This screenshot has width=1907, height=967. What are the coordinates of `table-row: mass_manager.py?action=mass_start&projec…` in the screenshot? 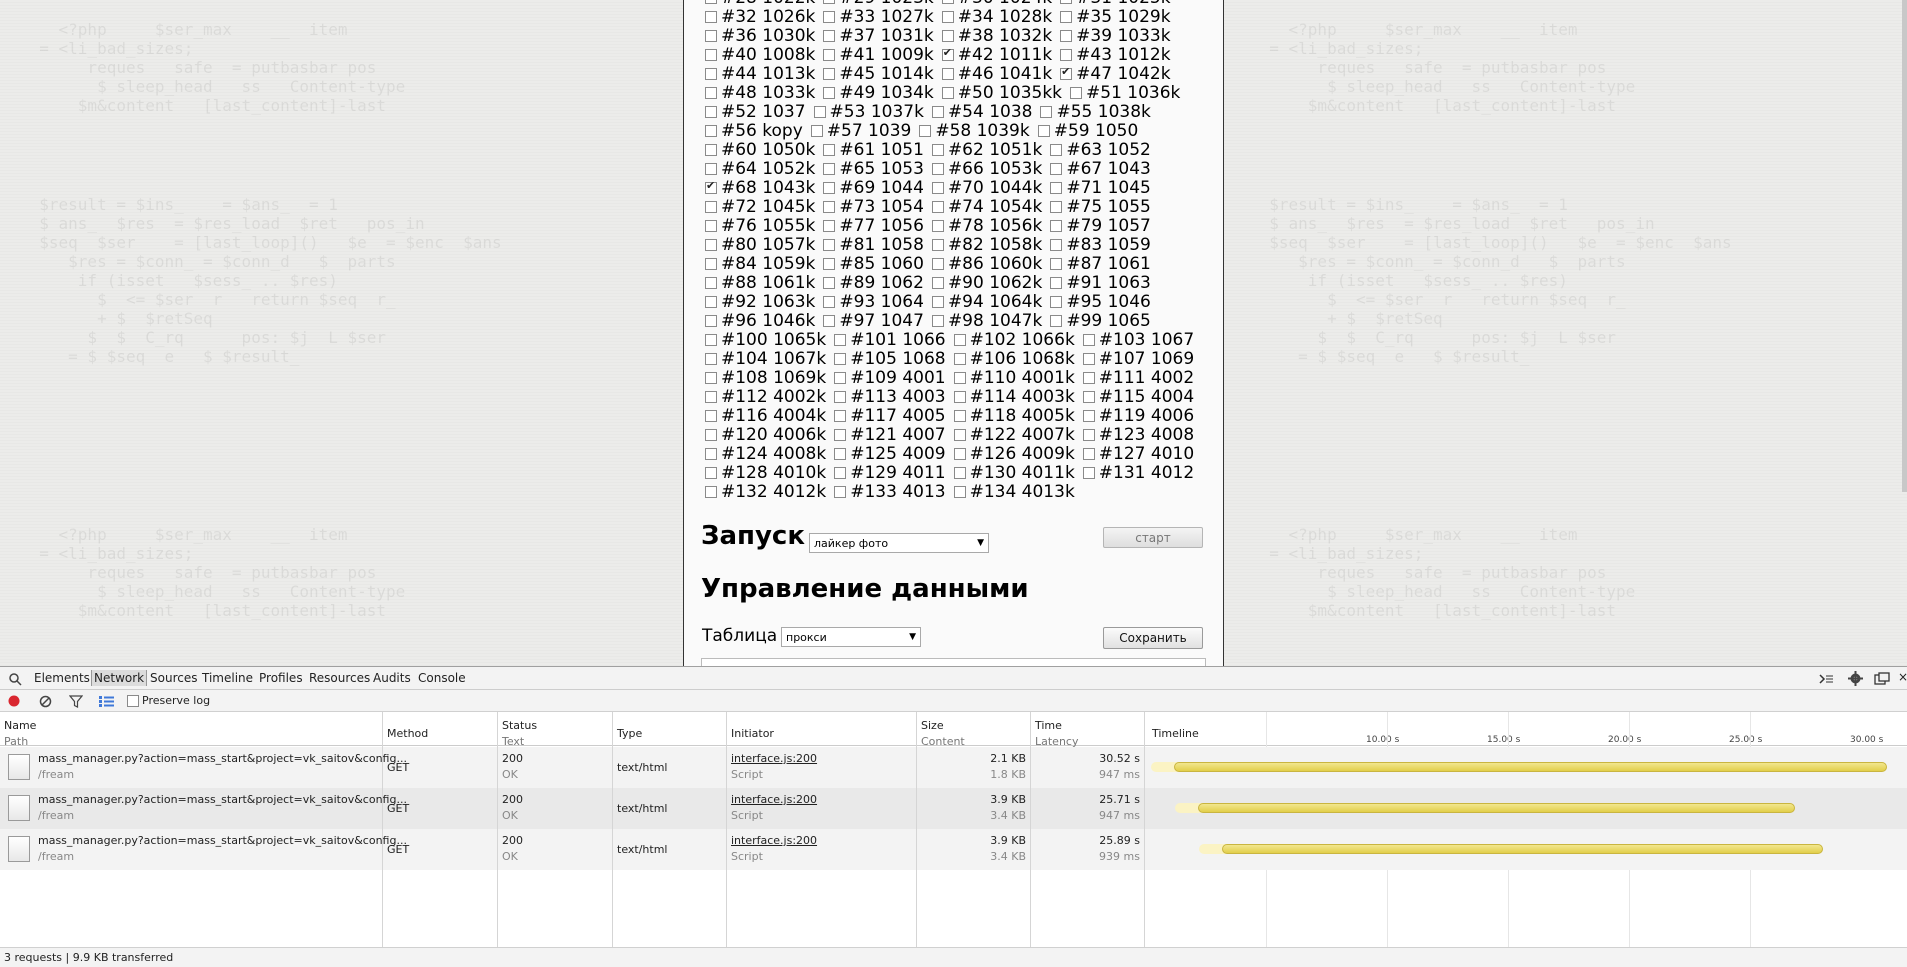 It's located at (953, 808).